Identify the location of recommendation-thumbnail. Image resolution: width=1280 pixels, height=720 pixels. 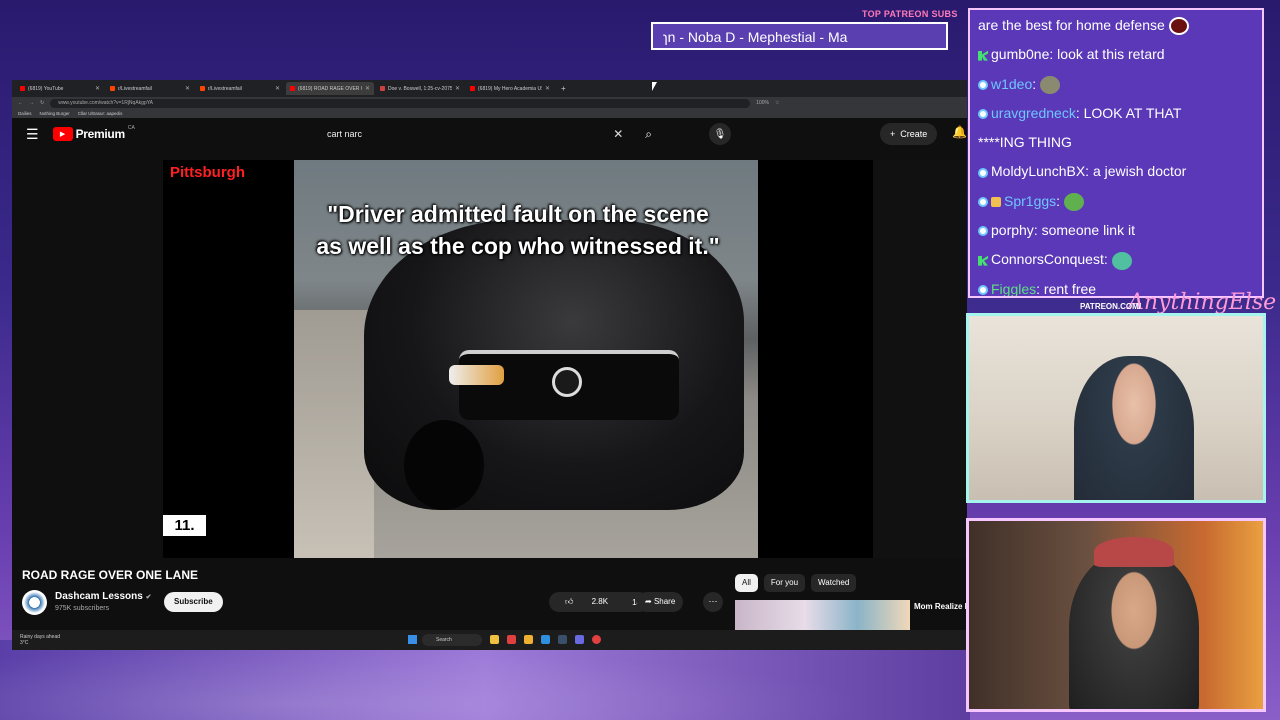
(822, 615).